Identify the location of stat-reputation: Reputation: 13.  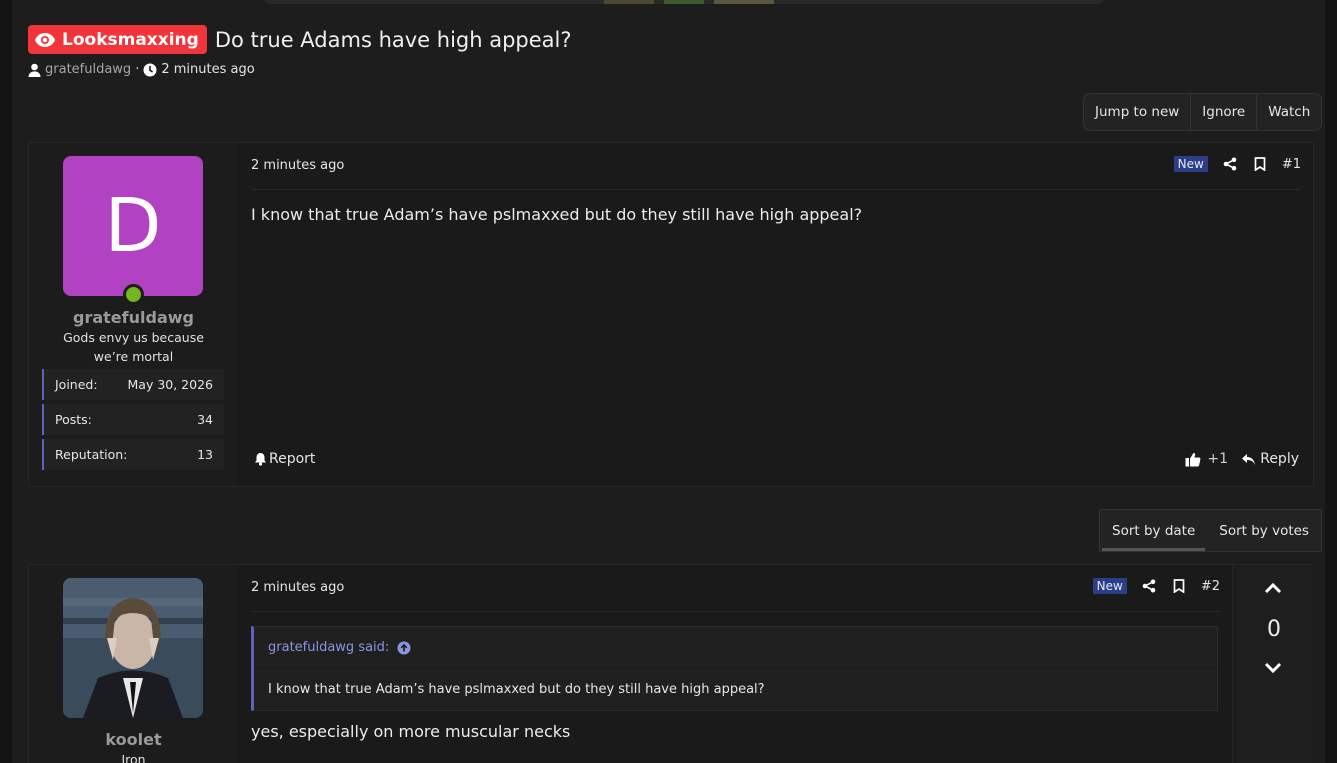
(133, 454).